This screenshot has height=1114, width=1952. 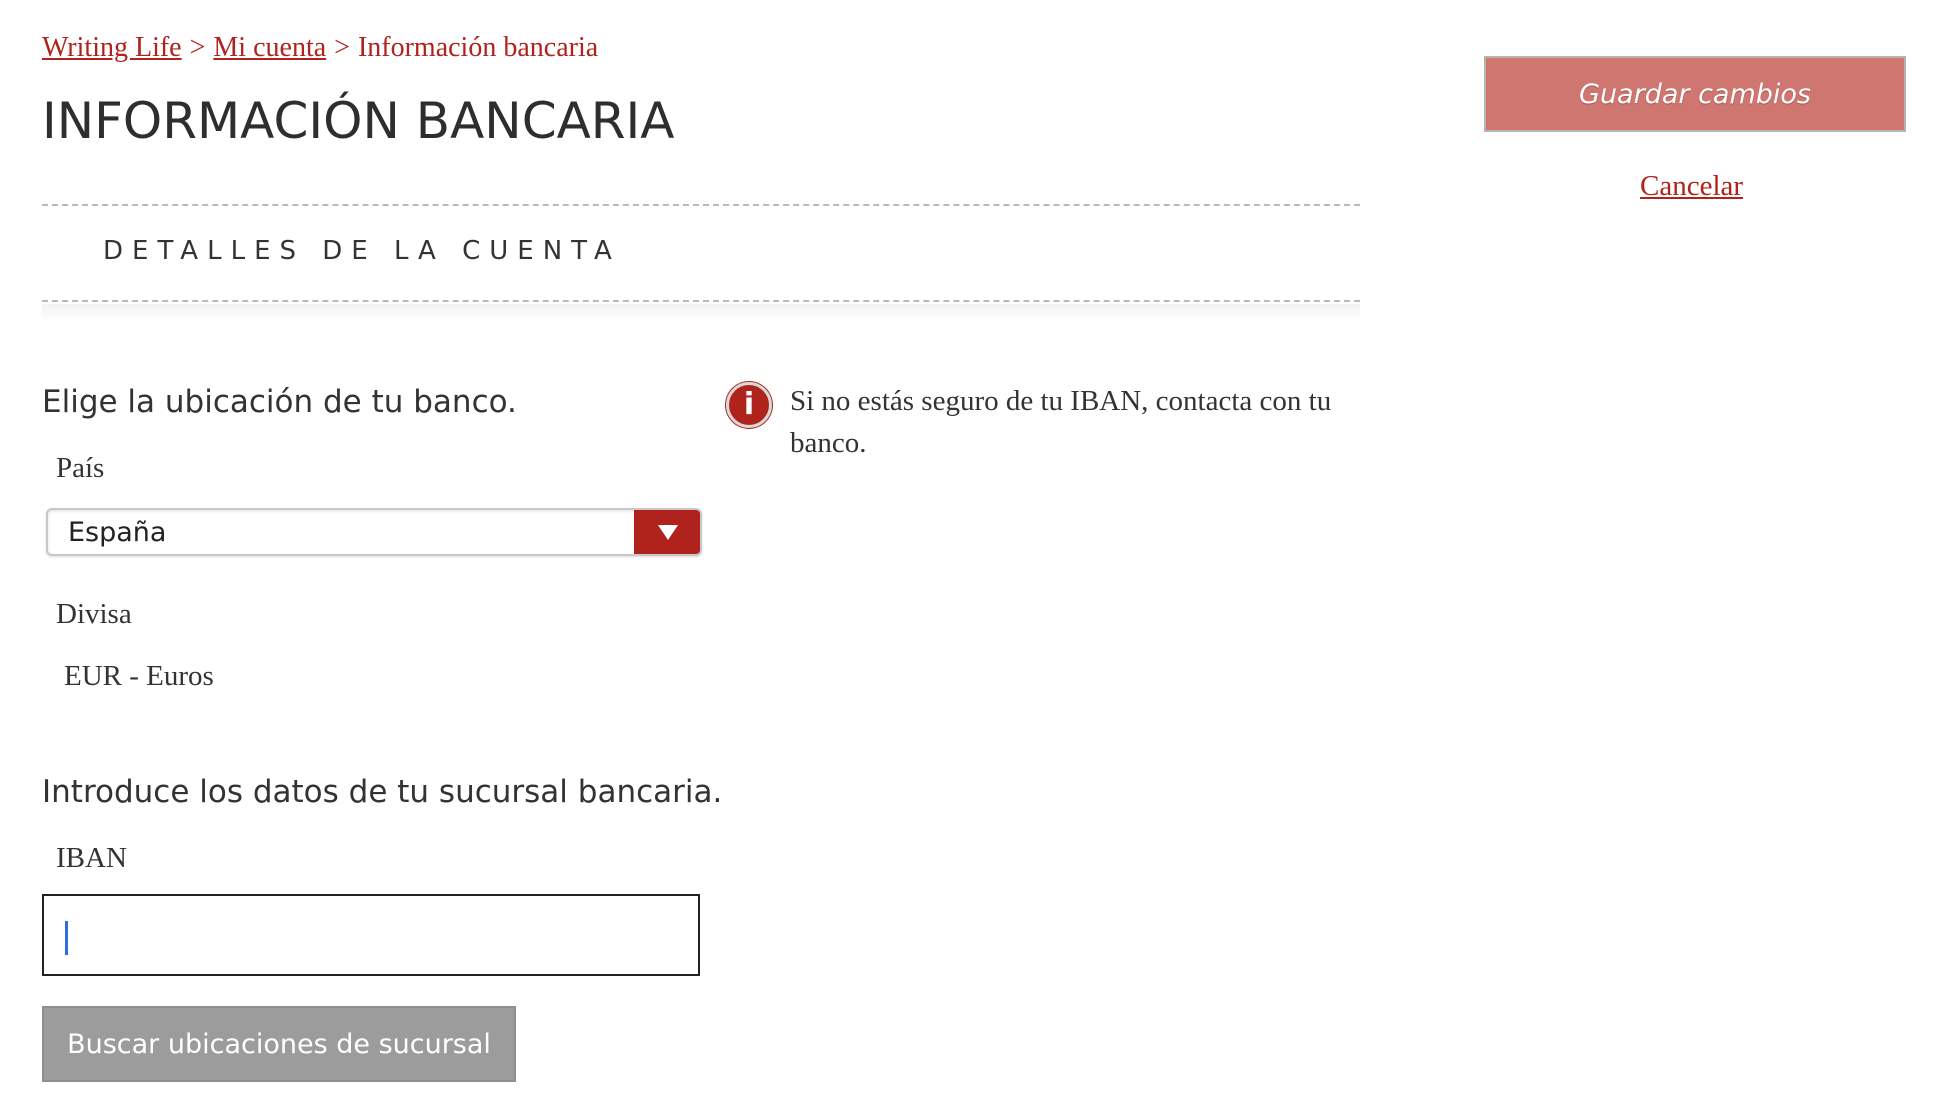 I want to click on section-title: DETALLES DE LA CUENTA, so click(x=362, y=251).